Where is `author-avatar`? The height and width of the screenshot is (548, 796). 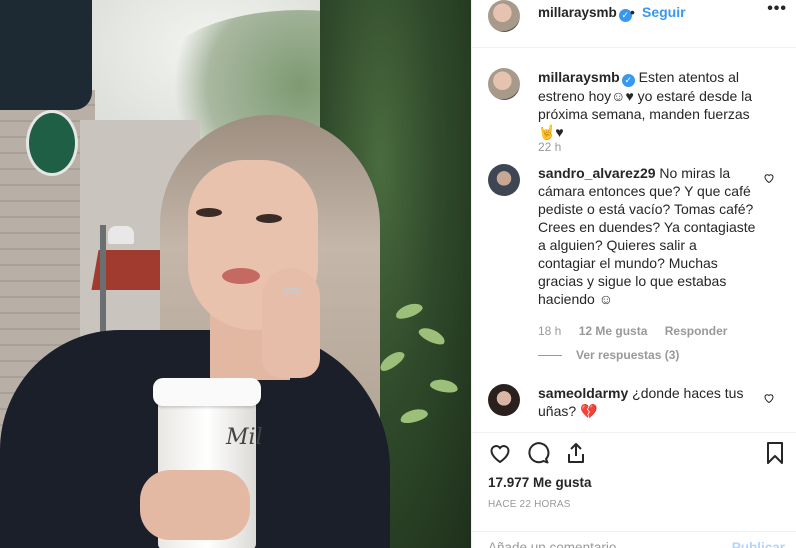
author-avatar is located at coordinates (504, 16).